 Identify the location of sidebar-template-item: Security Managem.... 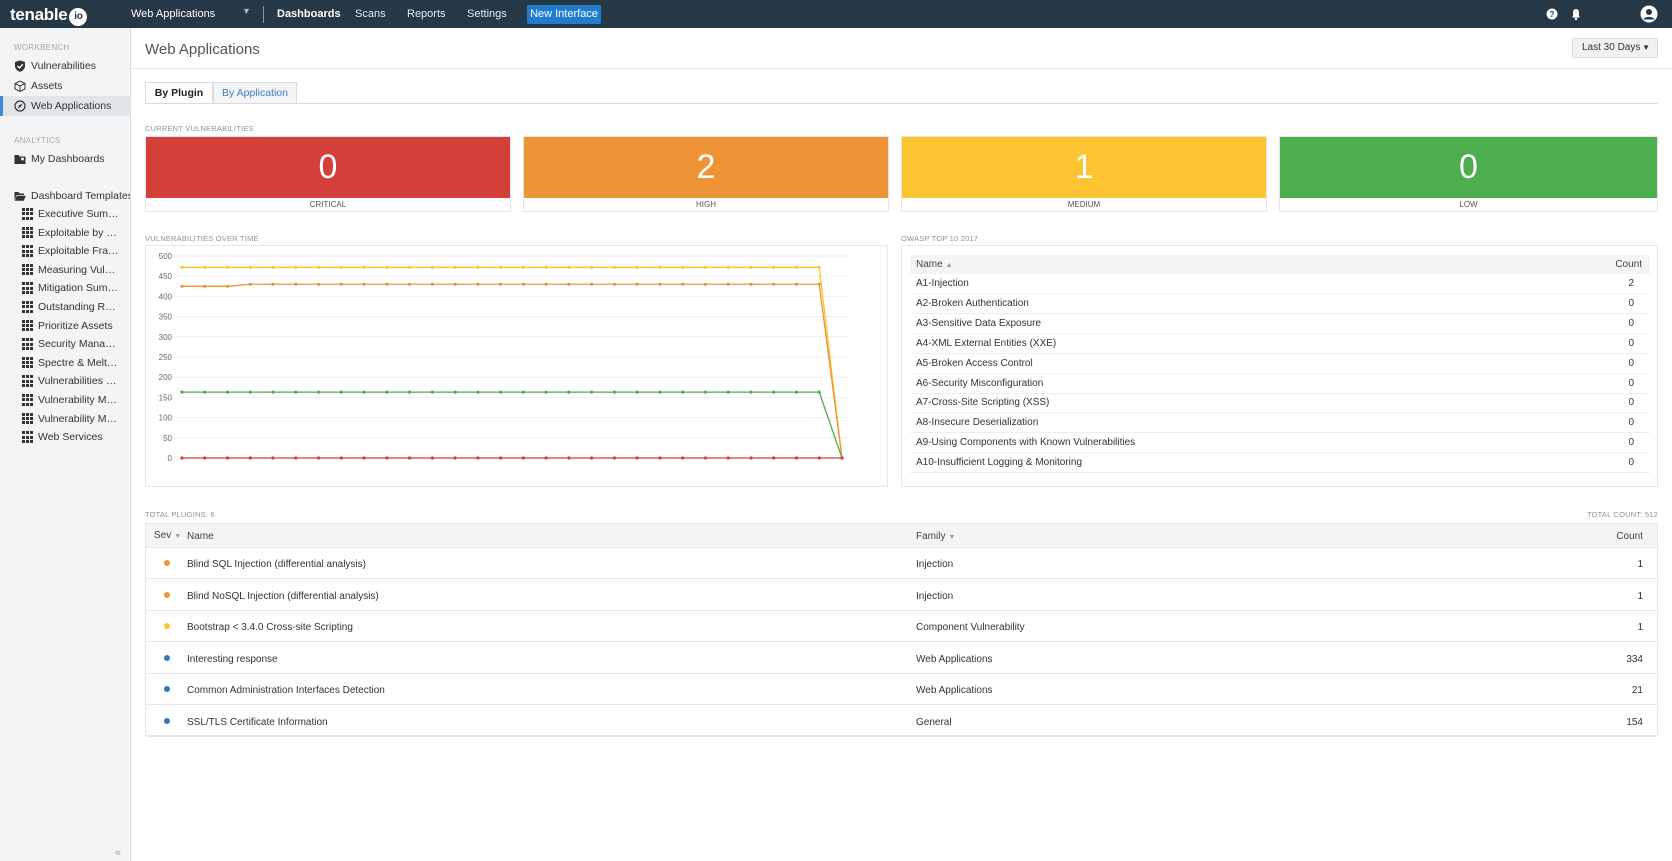
(65, 344).